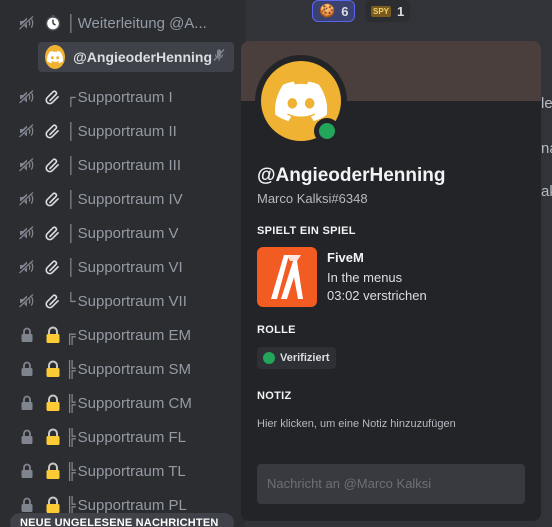 The width and height of the screenshot is (552, 527). Describe the element at coordinates (129, 165) in the screenshot. I see `channel-name: Supportraum III` at that location.